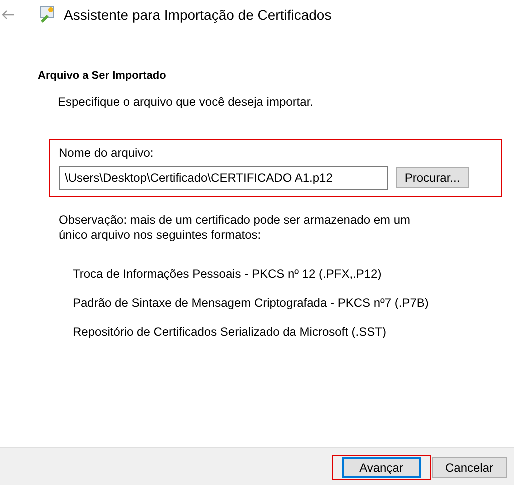 This screenshot has height=485, width=514. What do you see at coordinates (8, 15) in the screenshot?
I see `back-icon` at bounding box center [8, 15].